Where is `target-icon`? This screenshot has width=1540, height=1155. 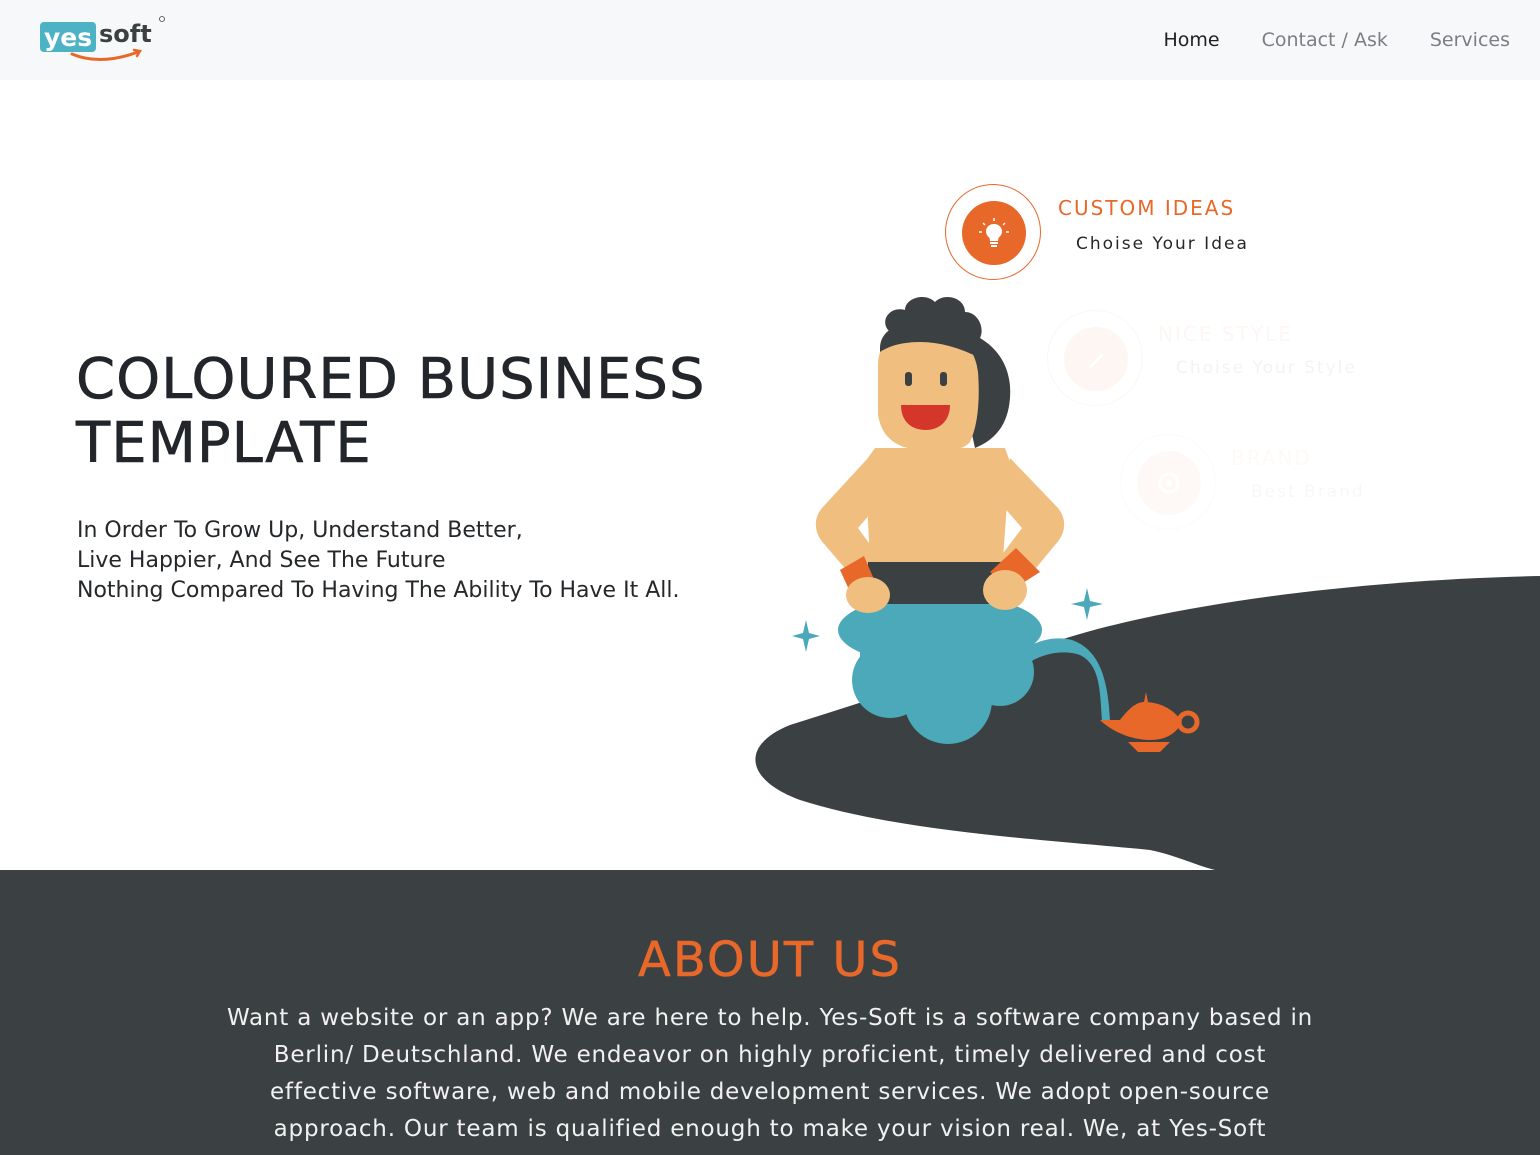
target-icon is located at coordinates (1169, 483).